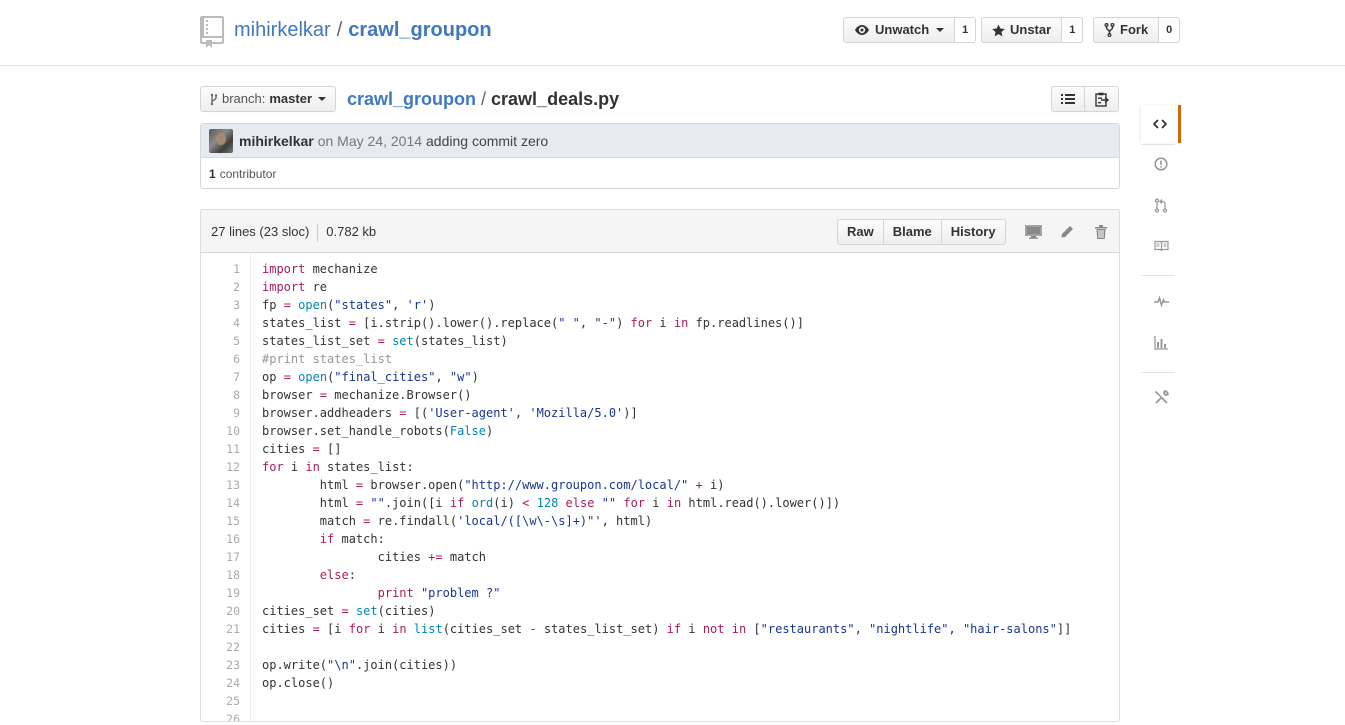 This screenshot has width=1345, height=725. I want to click on line-number: 22, so click(226, 647).